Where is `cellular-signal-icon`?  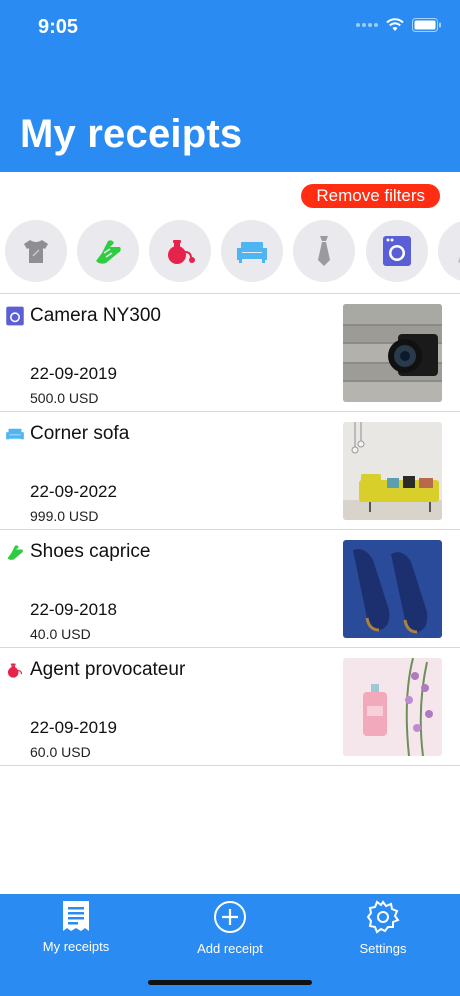 cellular-signal-icon is located at coordinates (367, 25).